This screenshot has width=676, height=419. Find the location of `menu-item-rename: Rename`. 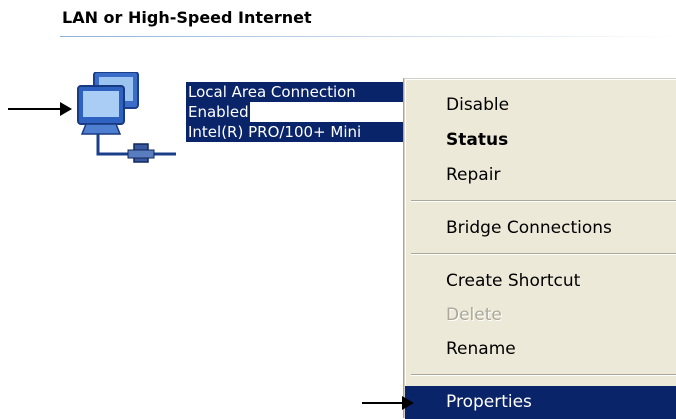

menu-item-rename: Rename is located at coordinates (540, 349).